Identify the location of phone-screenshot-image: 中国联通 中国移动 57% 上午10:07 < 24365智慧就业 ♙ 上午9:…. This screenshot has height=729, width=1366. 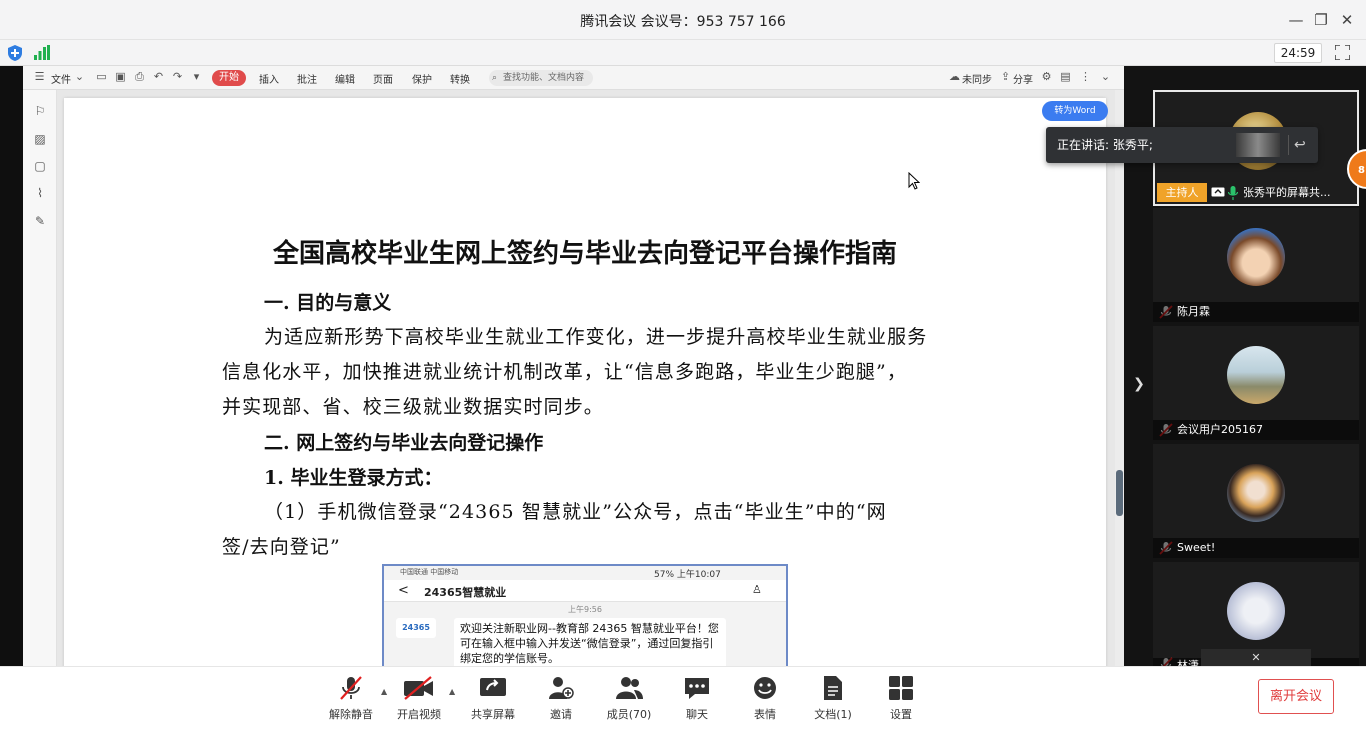
(585, 615).